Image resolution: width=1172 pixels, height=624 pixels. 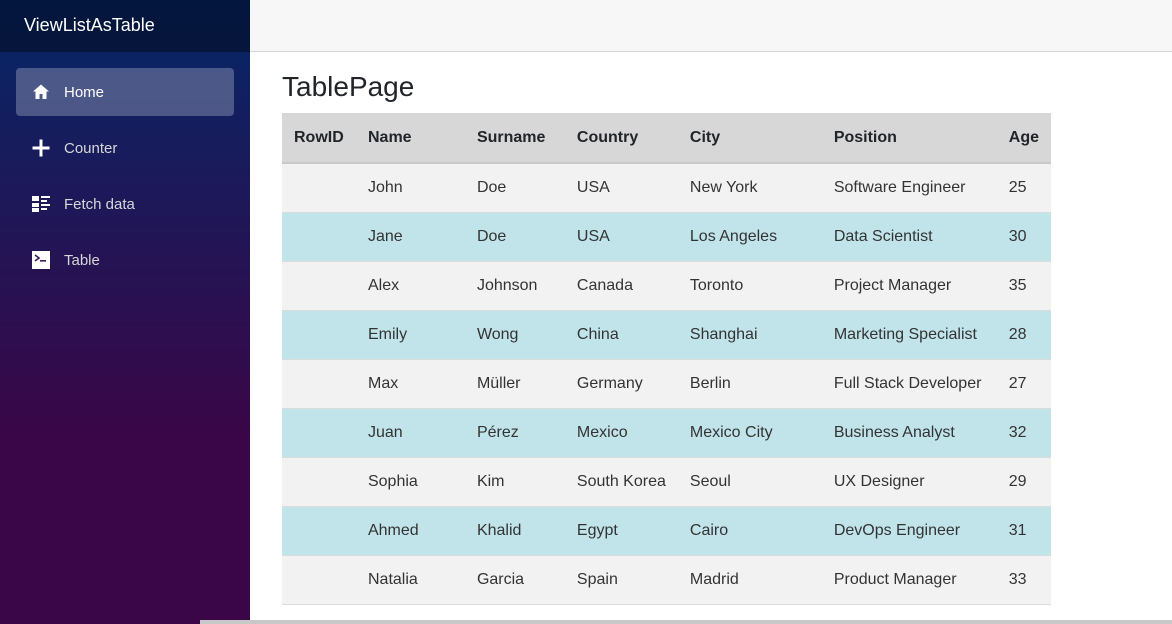 What do you see at coordinates (410, 188) in the screenshot?
I see `table-cell: John` at bounding box center [410, 188].